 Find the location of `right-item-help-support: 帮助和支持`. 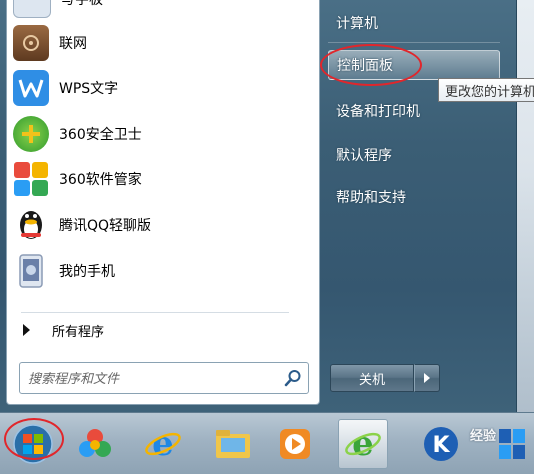

right-item-help-support: 帮助和支持 is located at coordinates (414, 197).